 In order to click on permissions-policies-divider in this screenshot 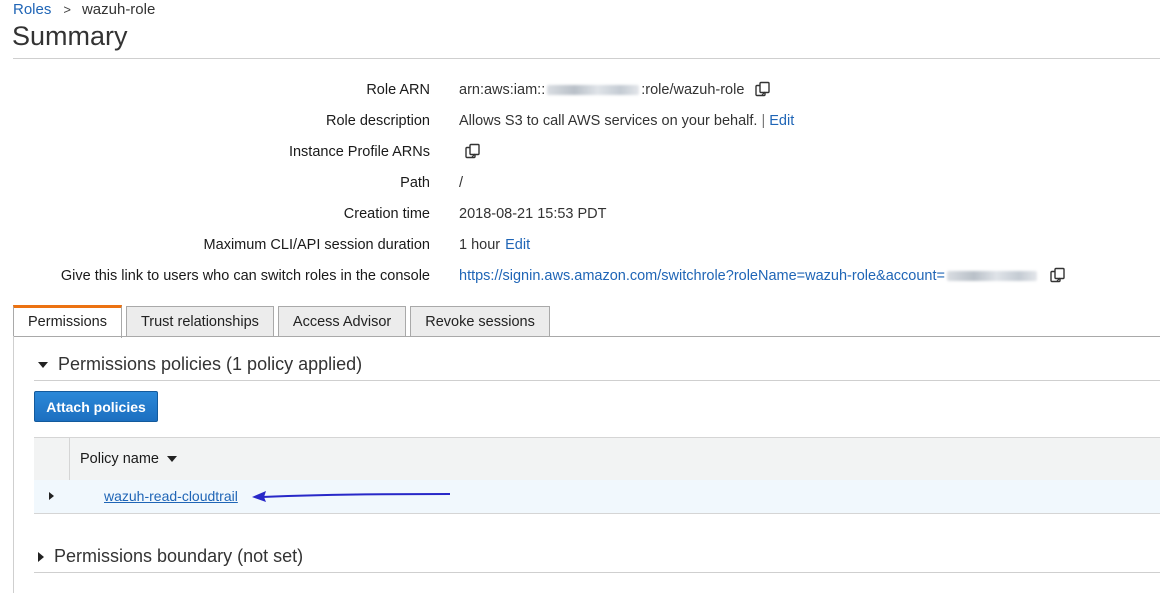, I will do `click(597, 380)`.